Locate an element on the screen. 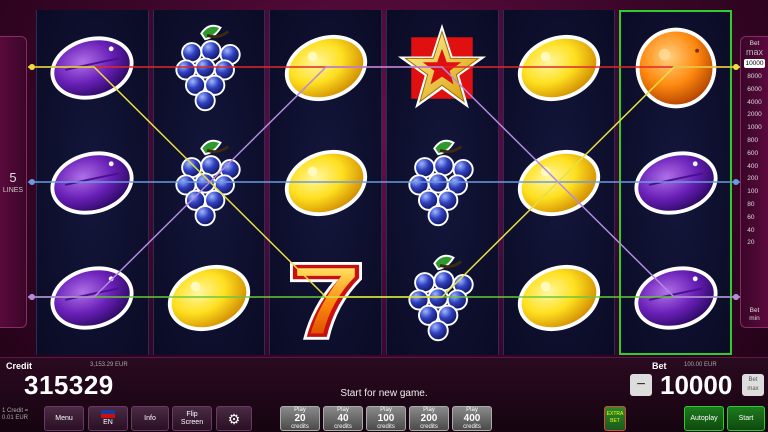 Image resolution: width=768 pixels, height=432 pixels. bet-level-item: 600 is located at coordinates (754, 154).